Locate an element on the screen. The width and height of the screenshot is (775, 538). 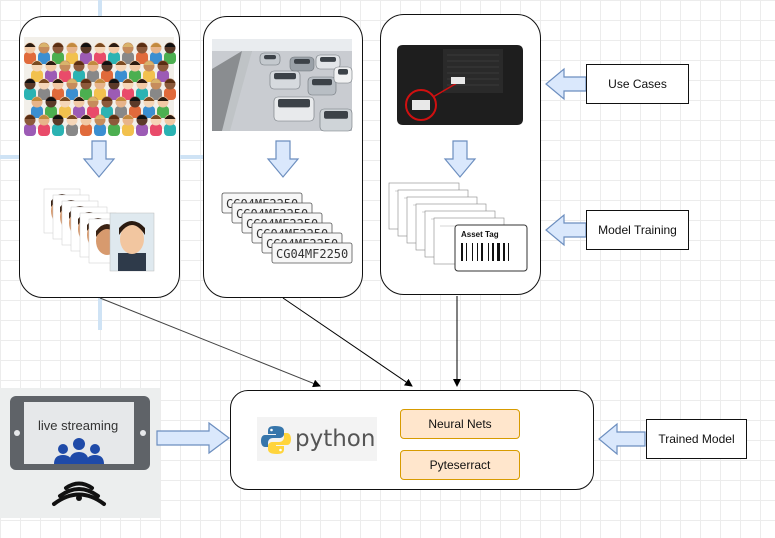
chip-pyteserract: Pyteserract is located at coordinates (460, 465).